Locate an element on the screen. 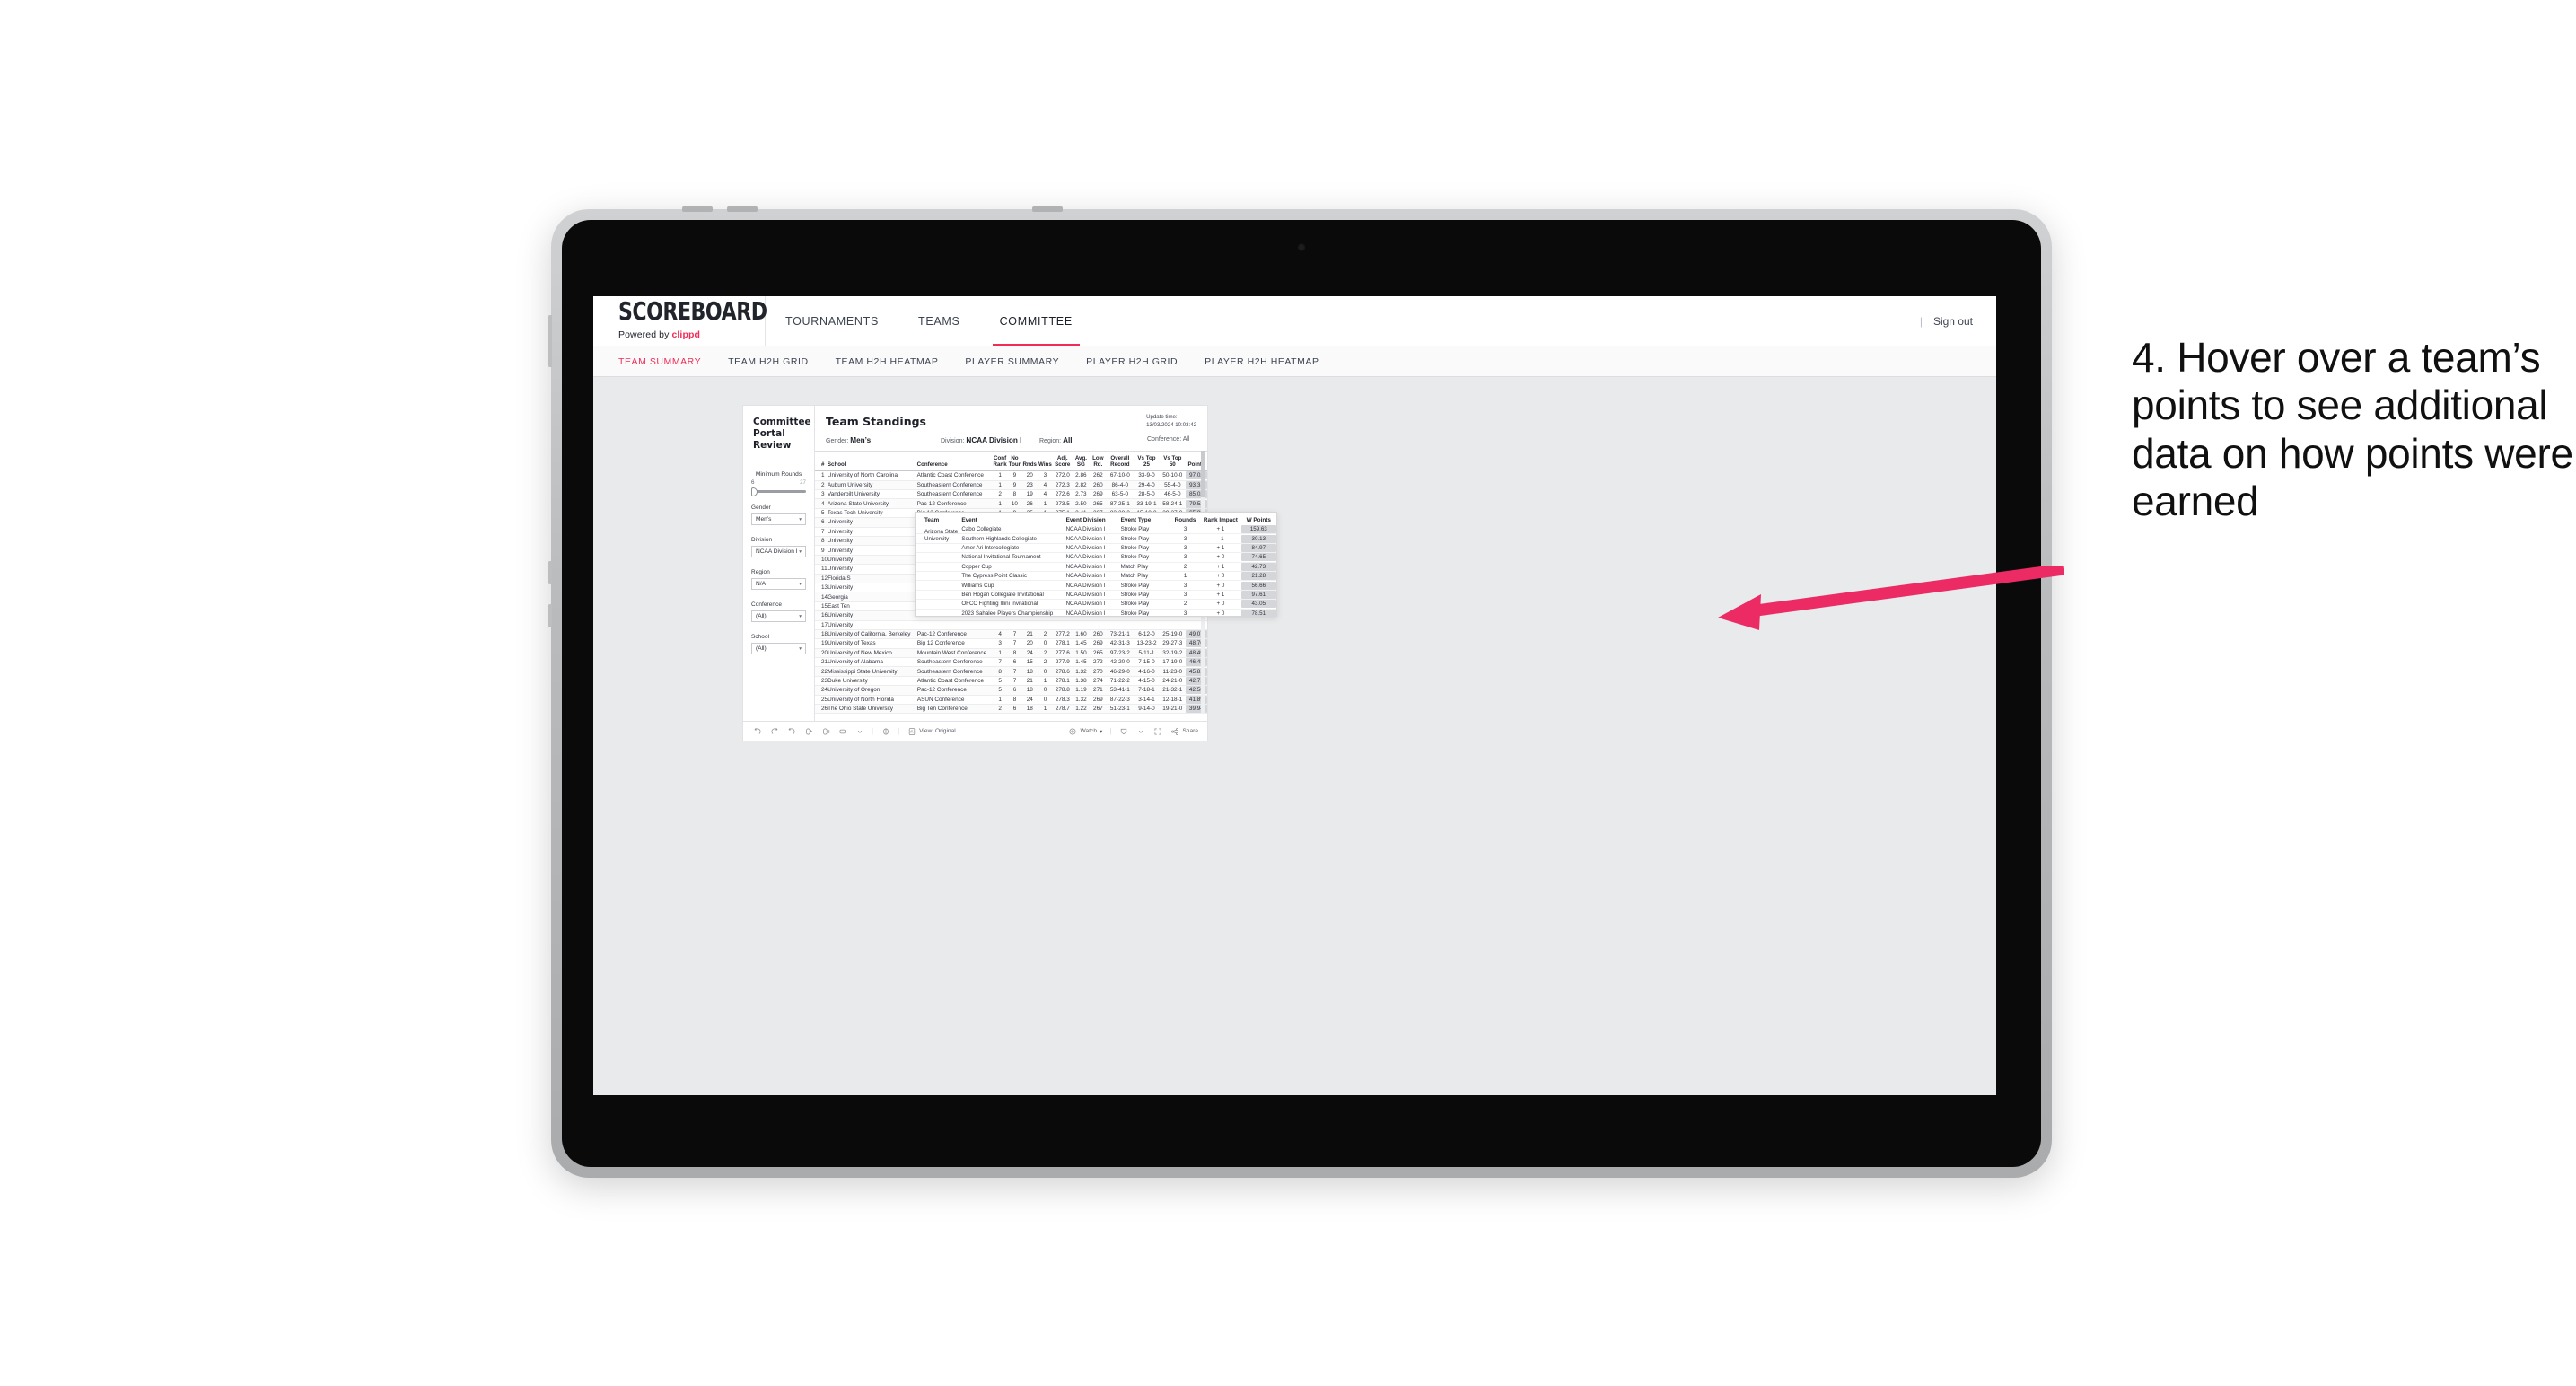 The image size is (2576, 1386). col-school: School is located at coordinates (872, 464).